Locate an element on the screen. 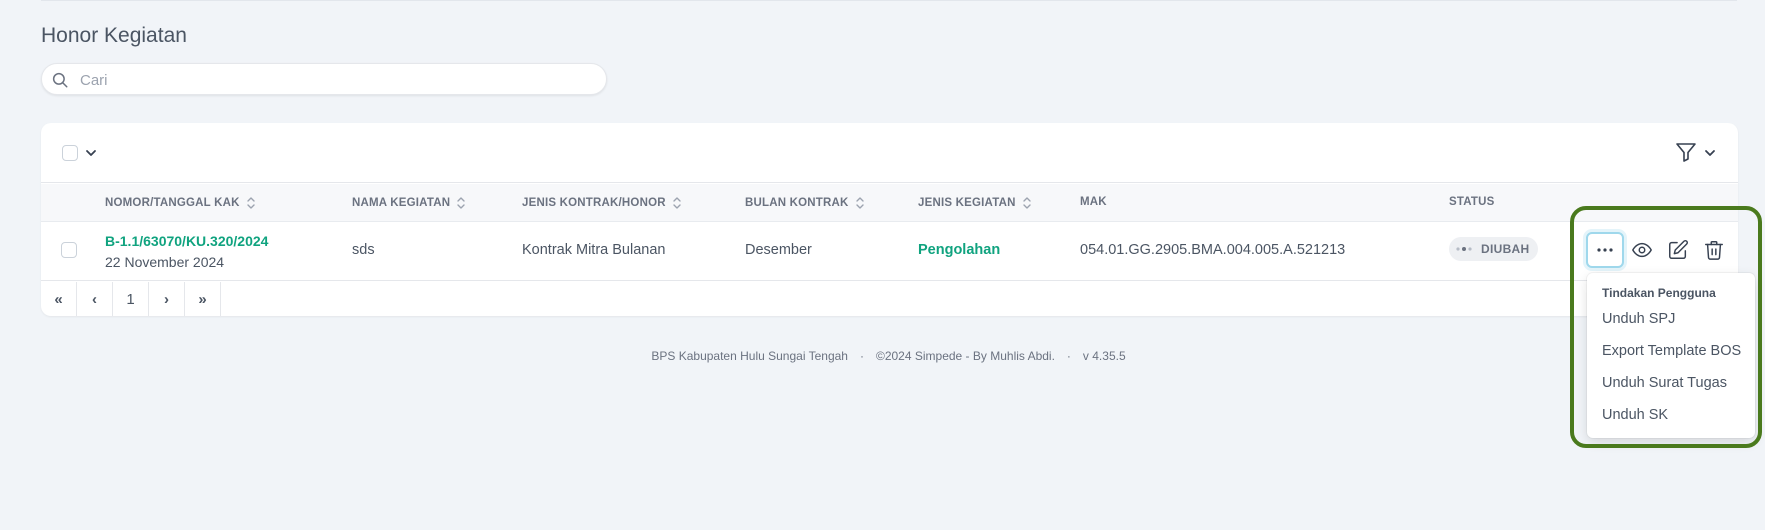  first-page-button: « is located at coordinates (59, 299).